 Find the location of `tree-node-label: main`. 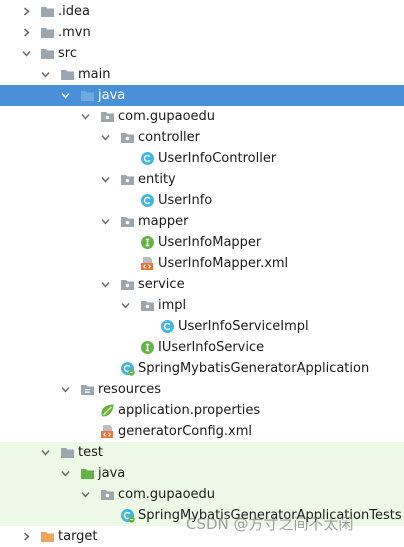

tree-node-label: main is located at coordinates (94, 74).